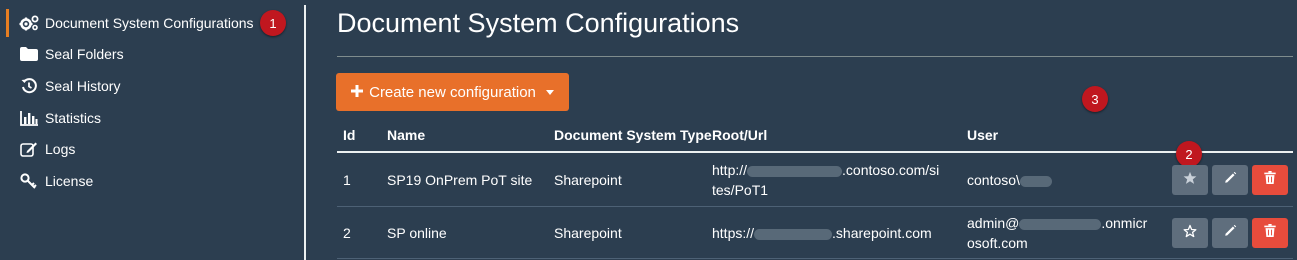 The height and width of the screenshot is (260, 1297). What do you see at coordinates (993, 180) in the screenshot?
I see `user-prefix: contoso\` at bounding box center [993, 180].